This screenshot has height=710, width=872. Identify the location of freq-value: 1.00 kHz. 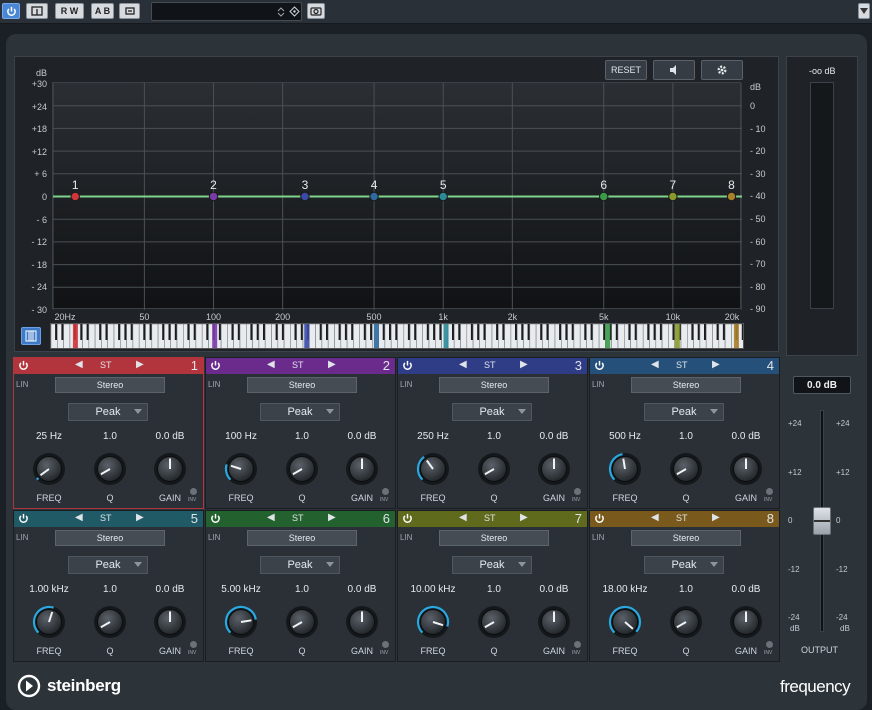
(48, 589).